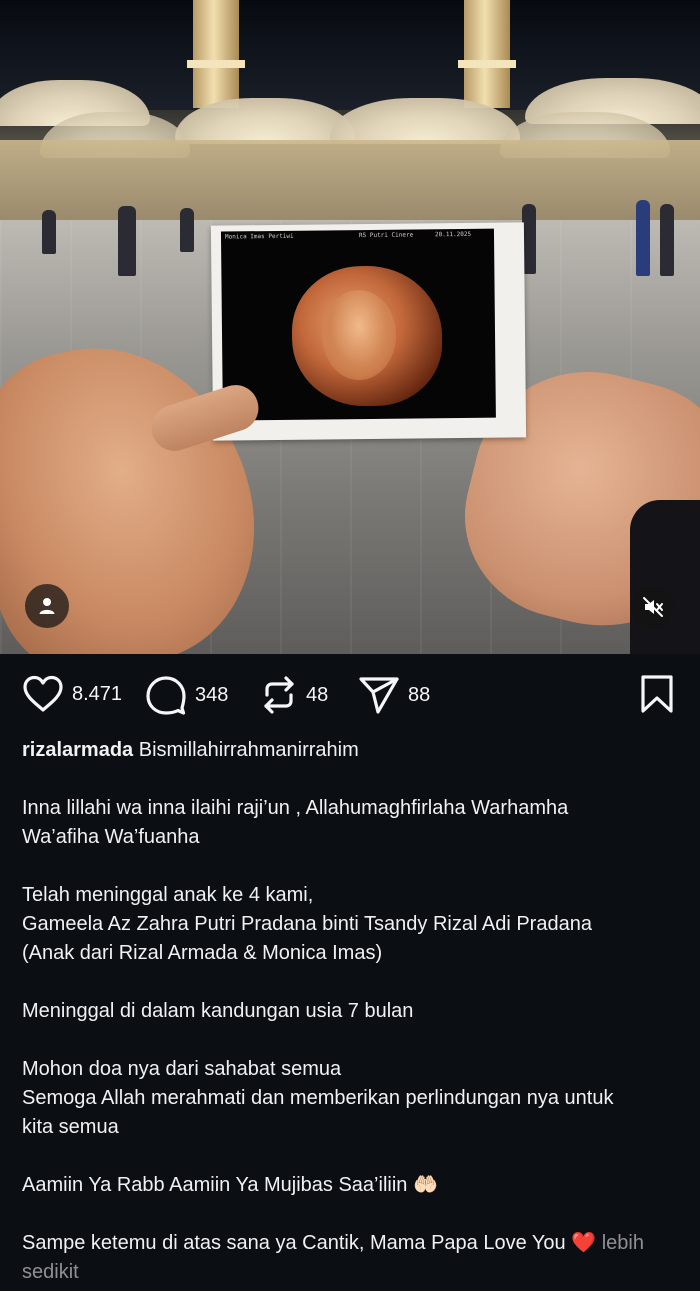  Describe the element at coordinates (379, 695) in the screenshot. I see `send-icon` at that location.